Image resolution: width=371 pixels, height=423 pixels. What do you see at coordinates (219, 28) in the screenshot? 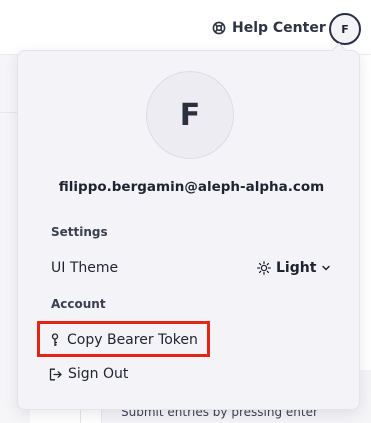
I see `lifebuoy-icon` at bounding box center [219, 28].